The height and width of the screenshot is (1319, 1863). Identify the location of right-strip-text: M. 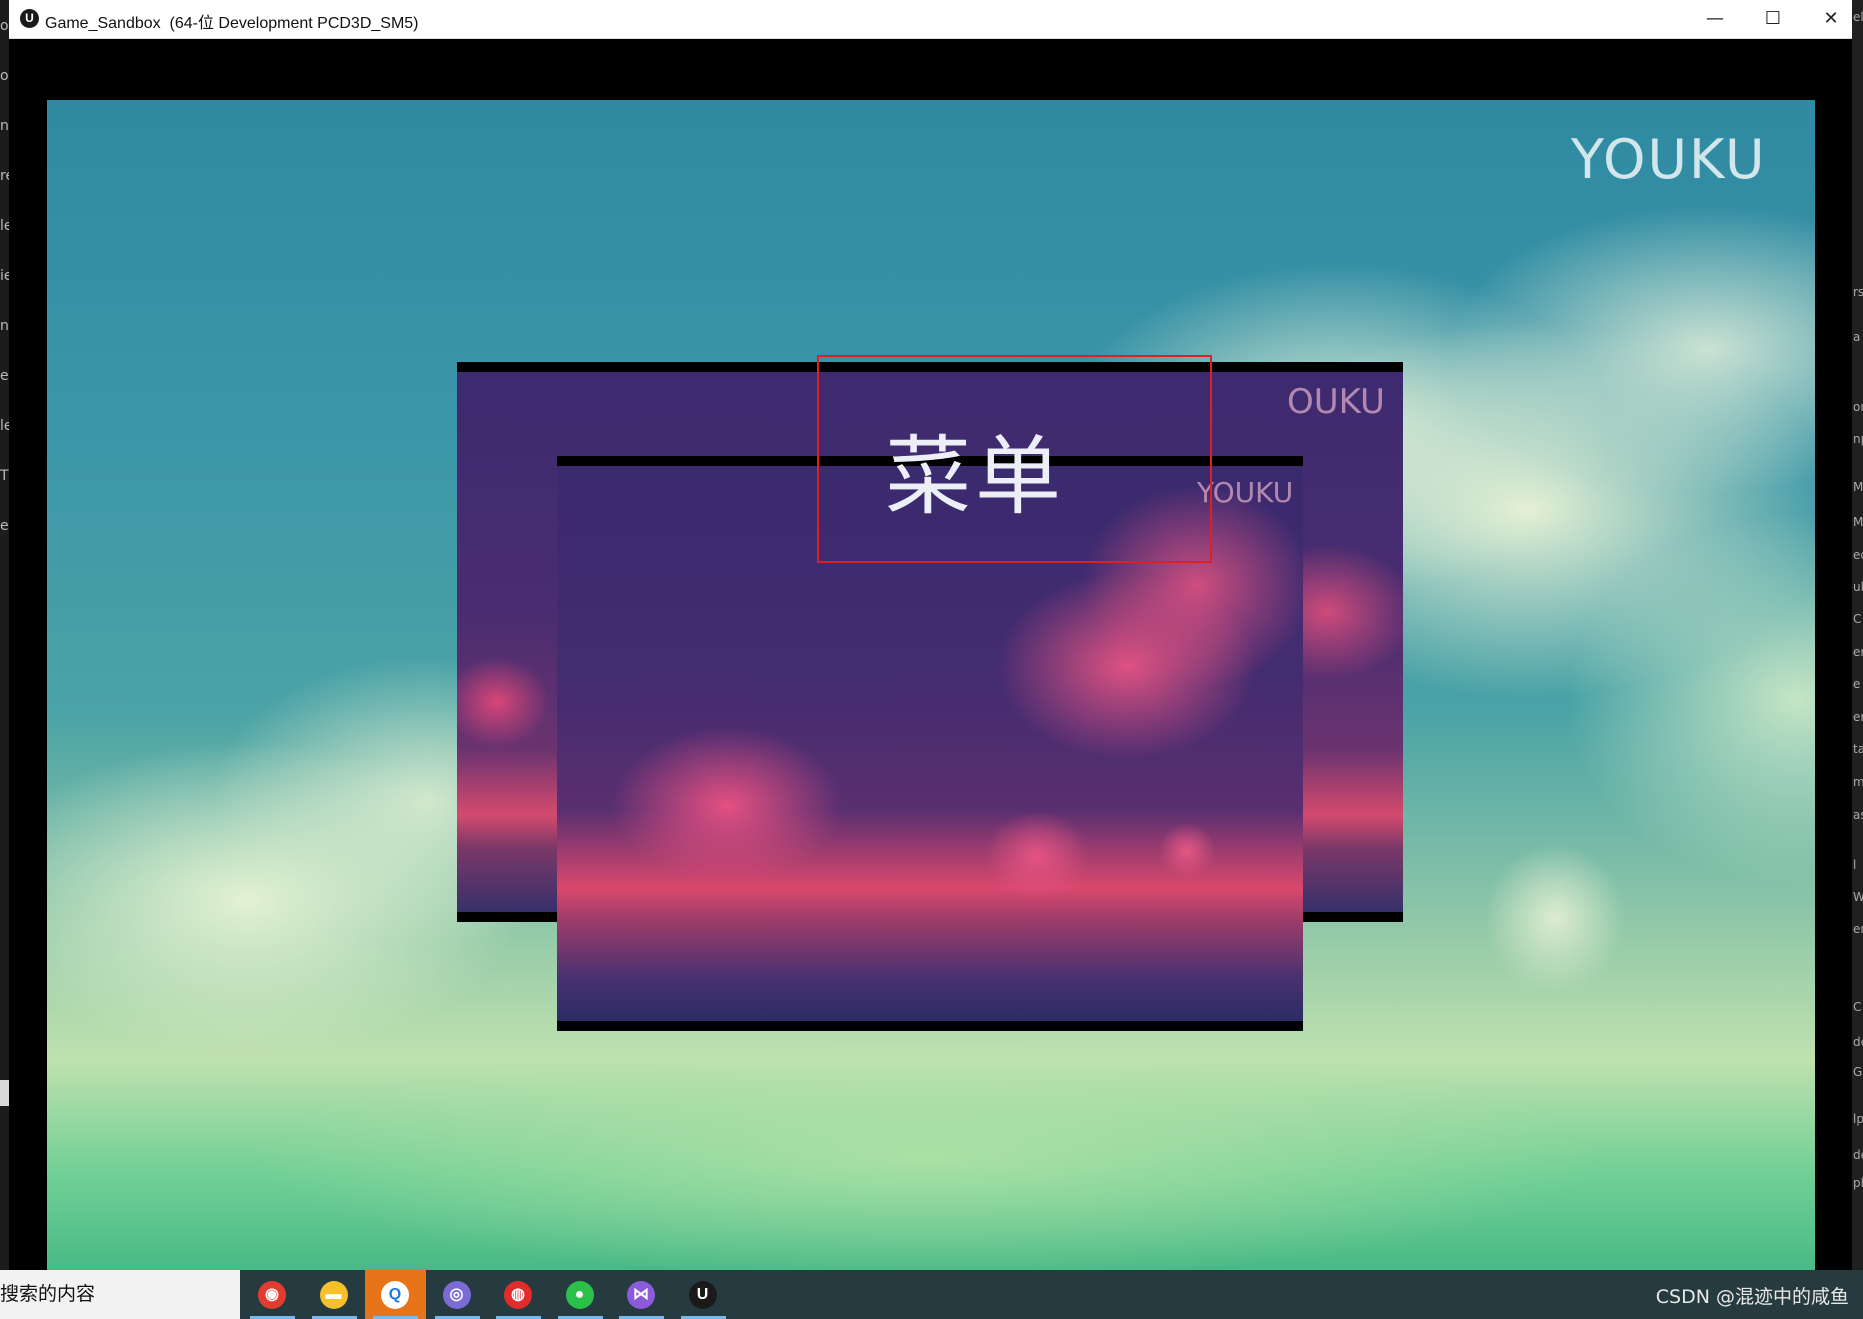
(1858, 487).